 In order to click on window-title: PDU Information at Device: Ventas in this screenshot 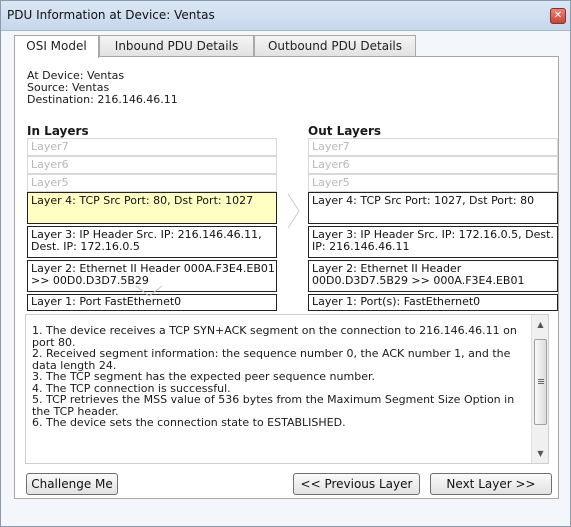, I will do `click(111, 15)`.